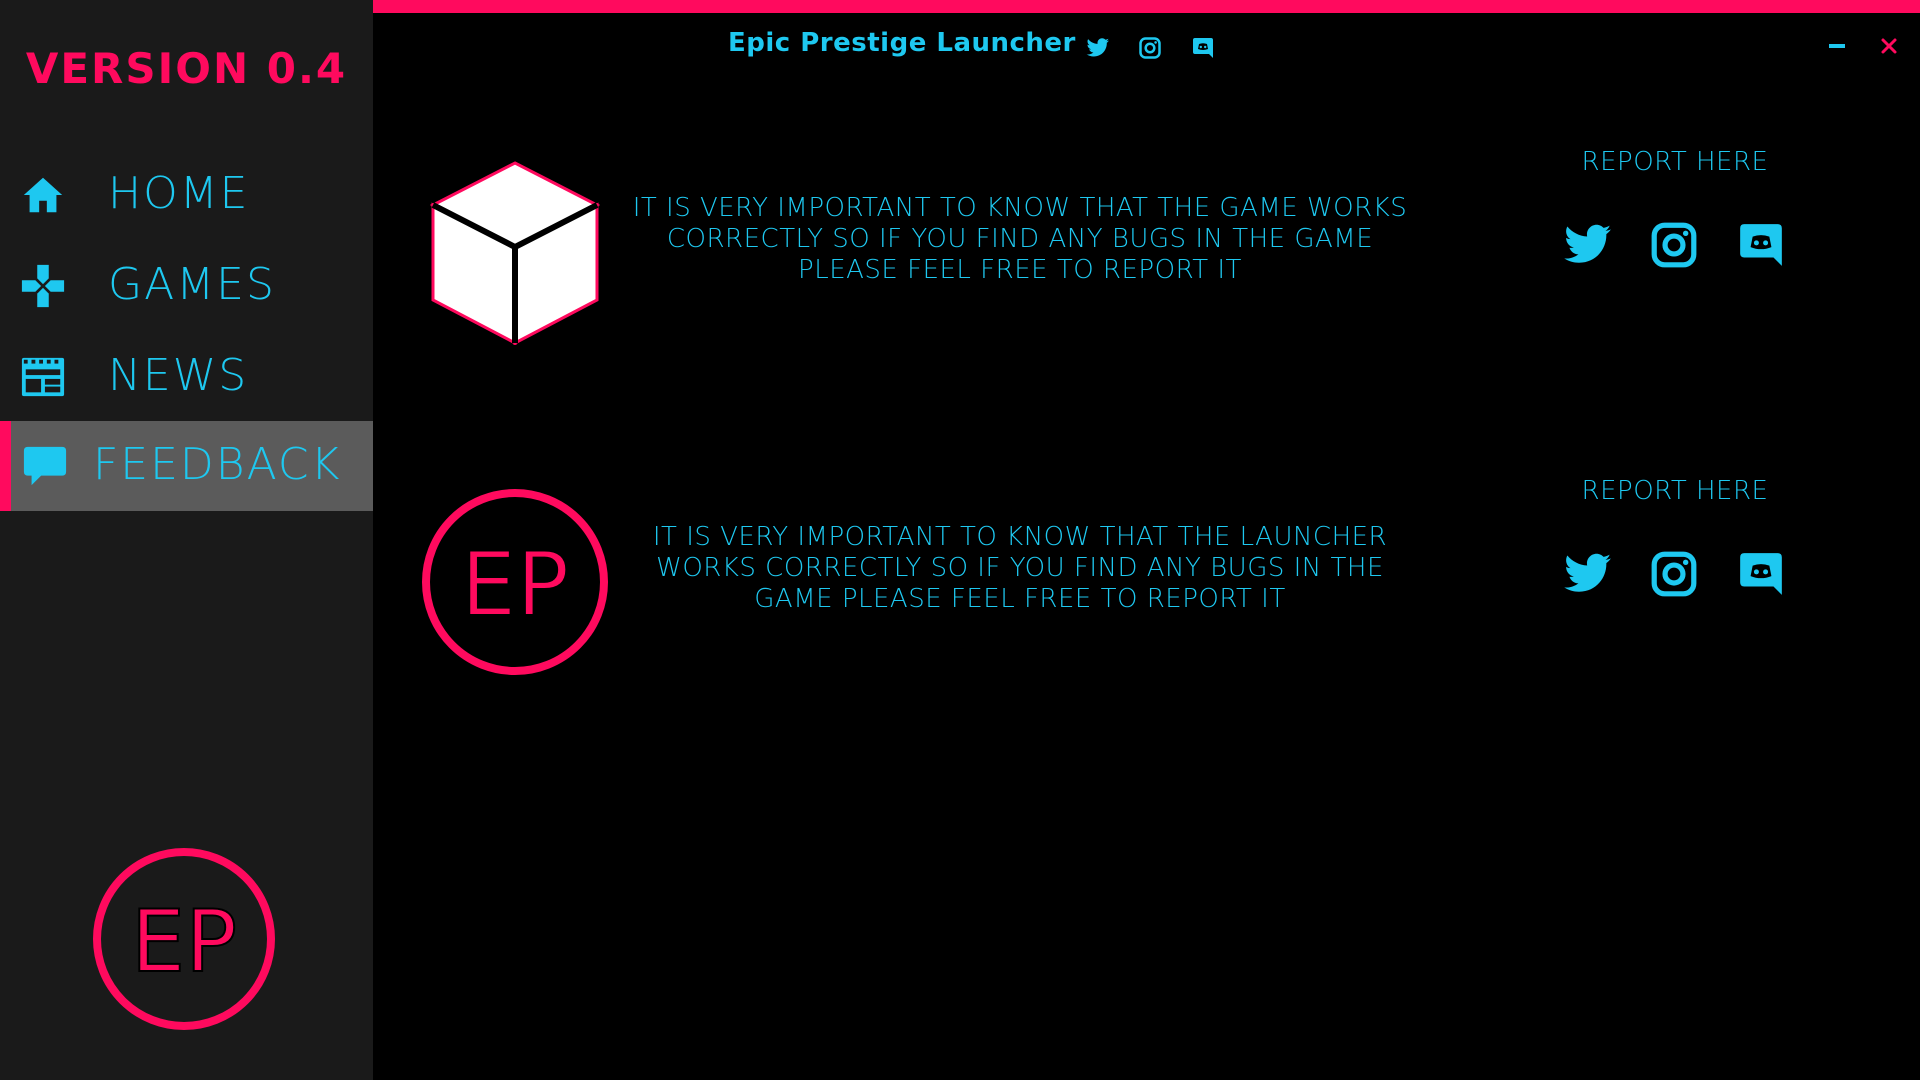  What do you see at coordinates (43, 377) in the screenshot?
I see `newspaper-icon` at bounding box center [43, 377].